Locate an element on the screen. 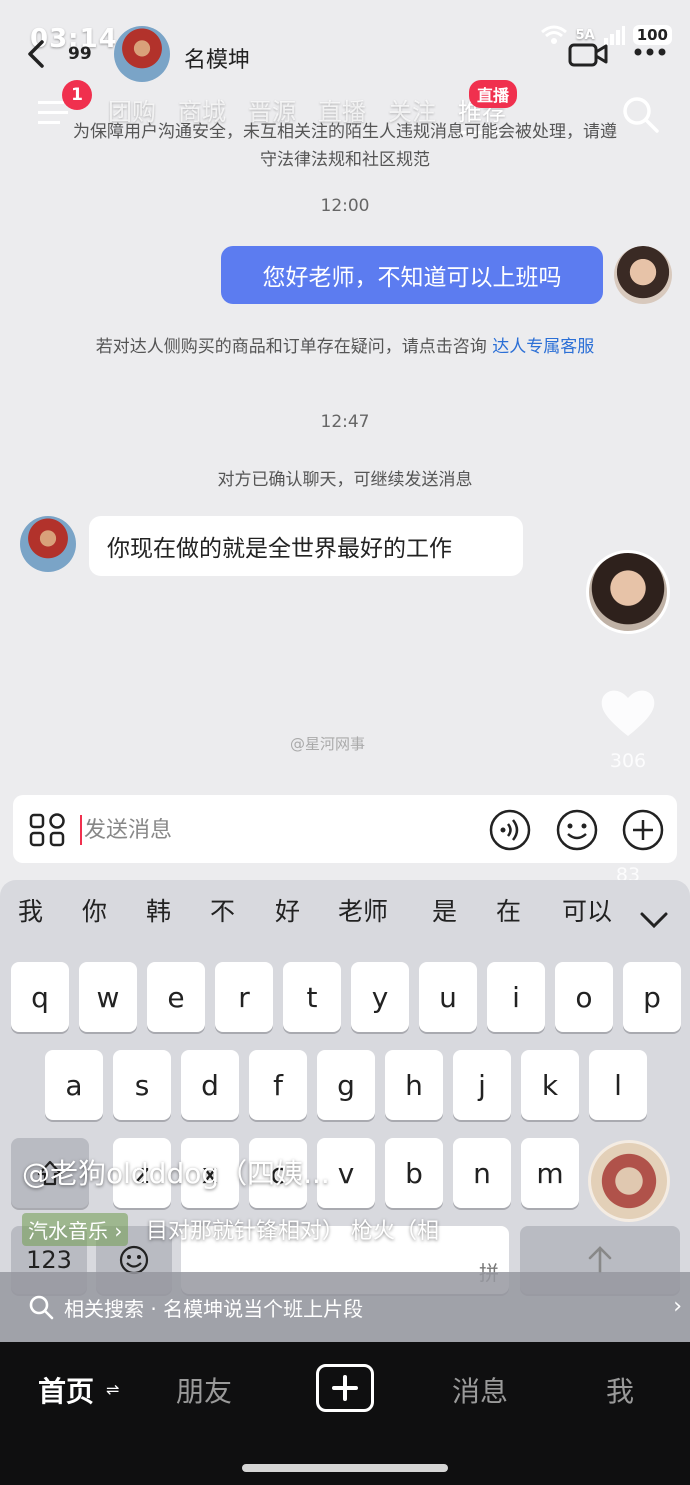 The width and height of the screenshot is (690, 1485). candidate-word: 是 is located at coordinates (444, 910).